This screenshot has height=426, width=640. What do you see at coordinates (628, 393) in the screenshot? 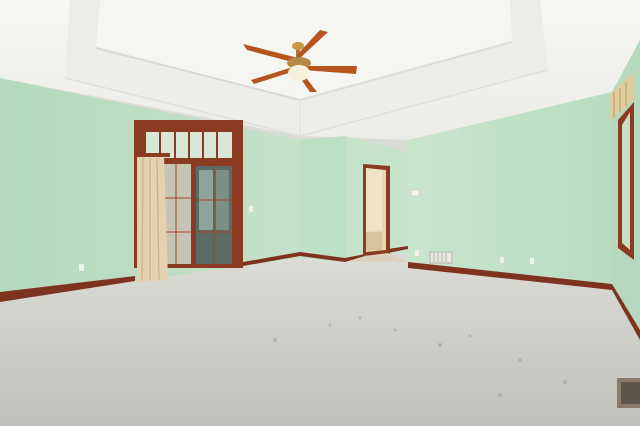
I see `floor-vent-corner` at bounding box center [628, 393].